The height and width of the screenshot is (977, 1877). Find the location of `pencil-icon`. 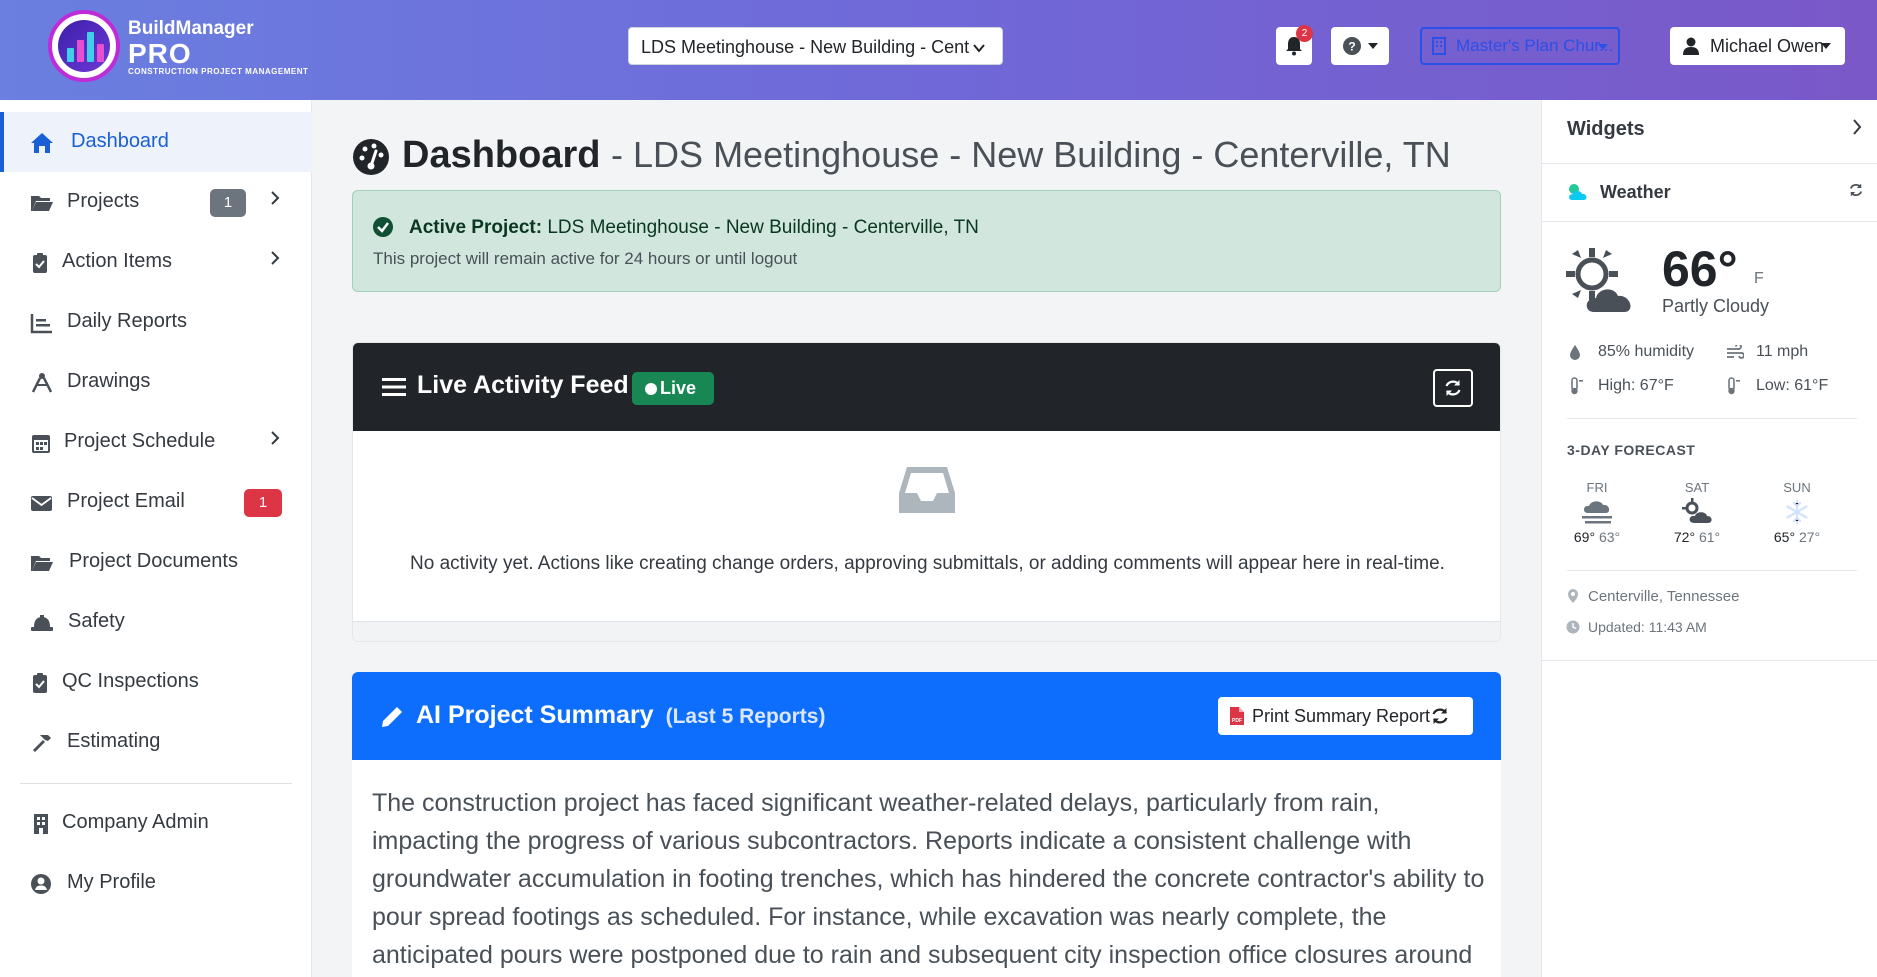

pencil-icon is located at coordinates (392, 717).